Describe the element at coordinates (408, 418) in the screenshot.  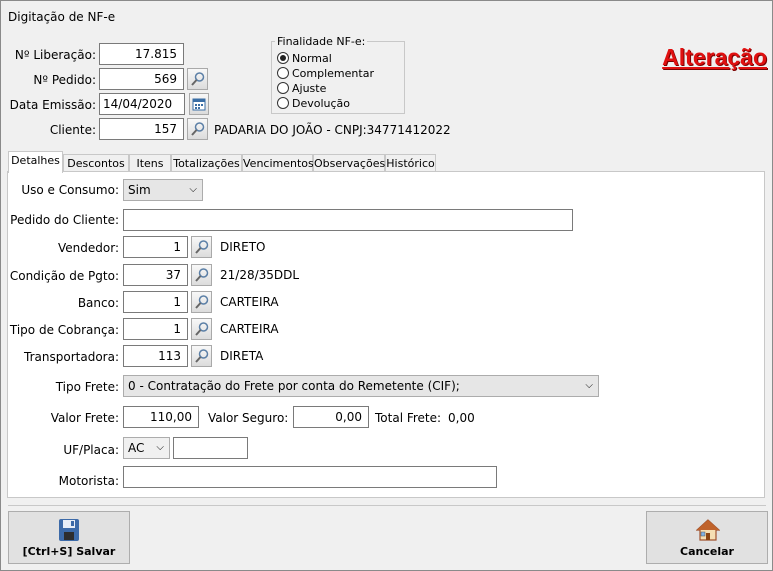
I see `total-frete-label: Total Frete:` at that location.